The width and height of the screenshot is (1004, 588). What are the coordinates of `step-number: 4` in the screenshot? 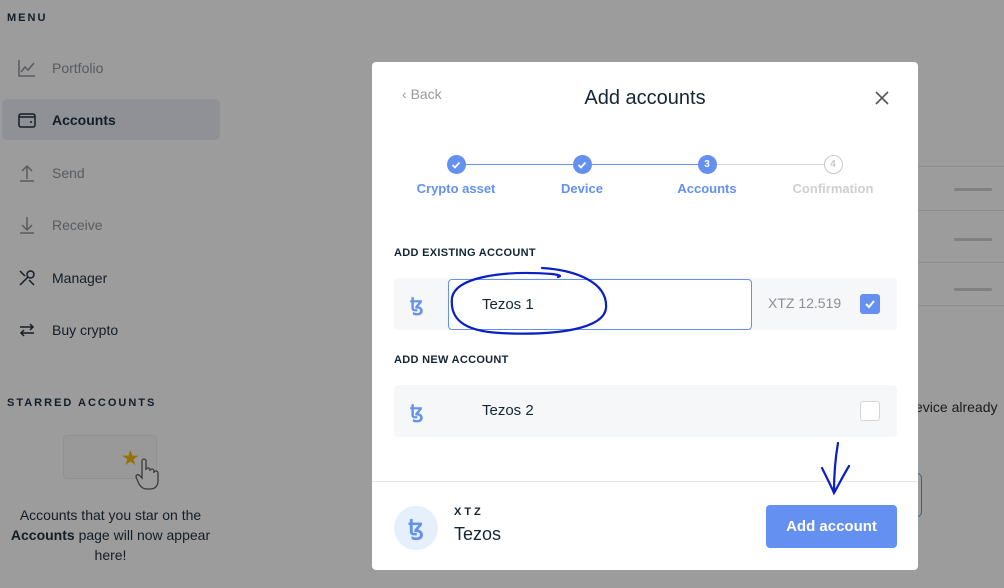 It's located at (833, 164).